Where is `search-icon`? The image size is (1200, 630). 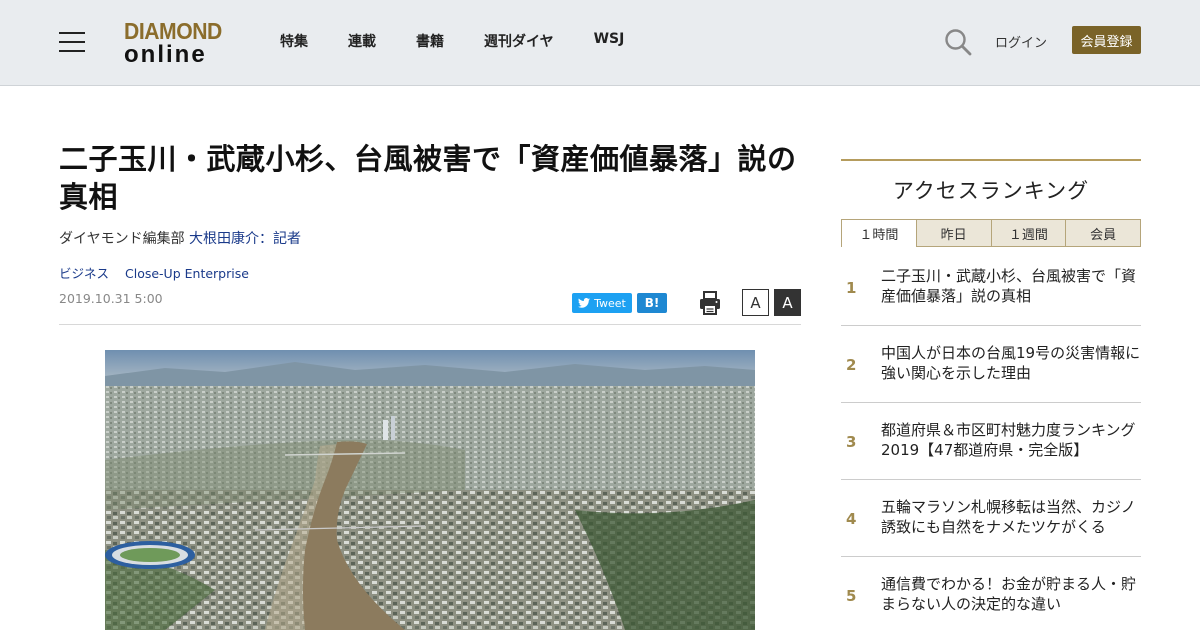
search-icon is located at coordinates (958, 42).